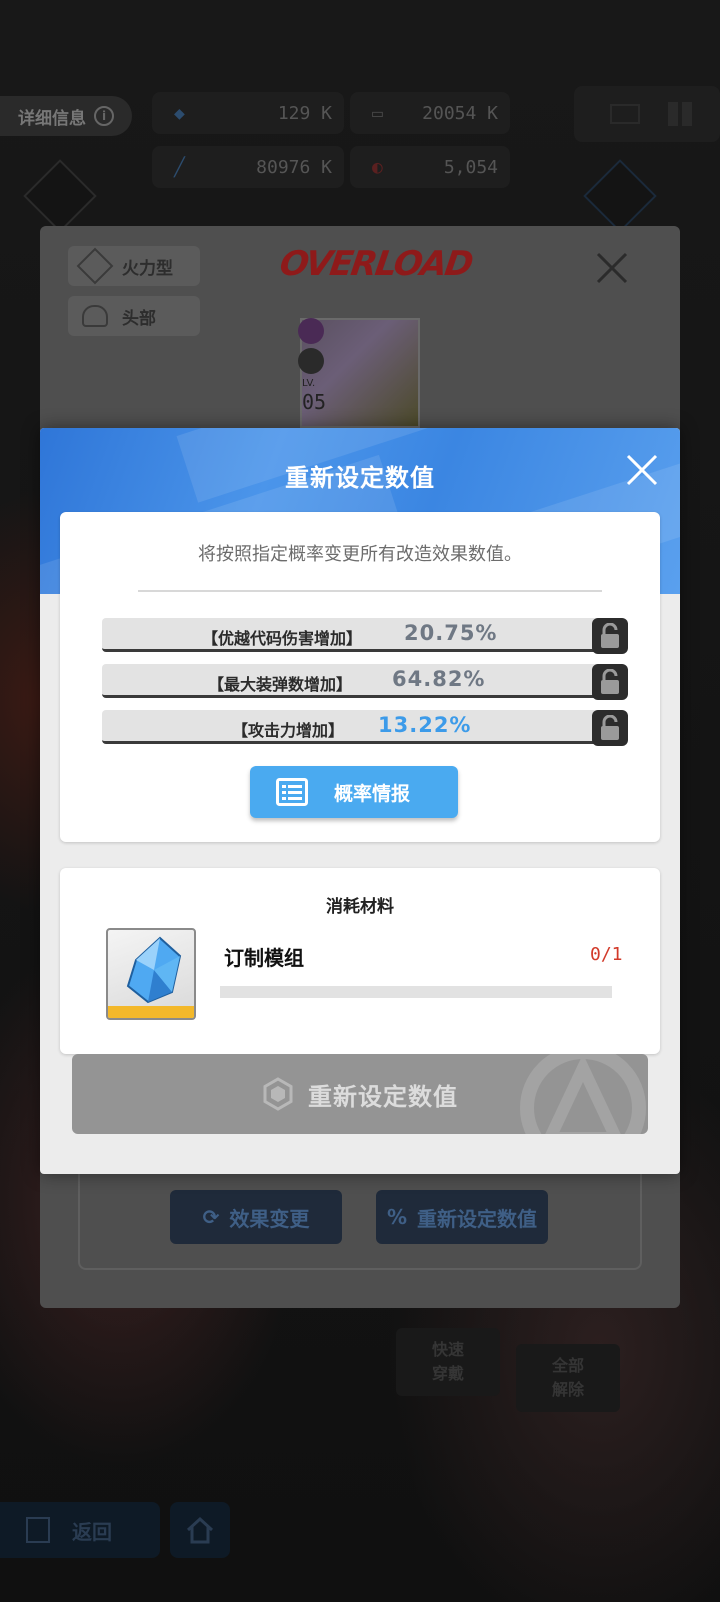 This screenshot has height=1602, width=720. Describe the element at coordinates (430, 167) in the screenshot. I see `defense-stat: ◐ 5,054` at that location.